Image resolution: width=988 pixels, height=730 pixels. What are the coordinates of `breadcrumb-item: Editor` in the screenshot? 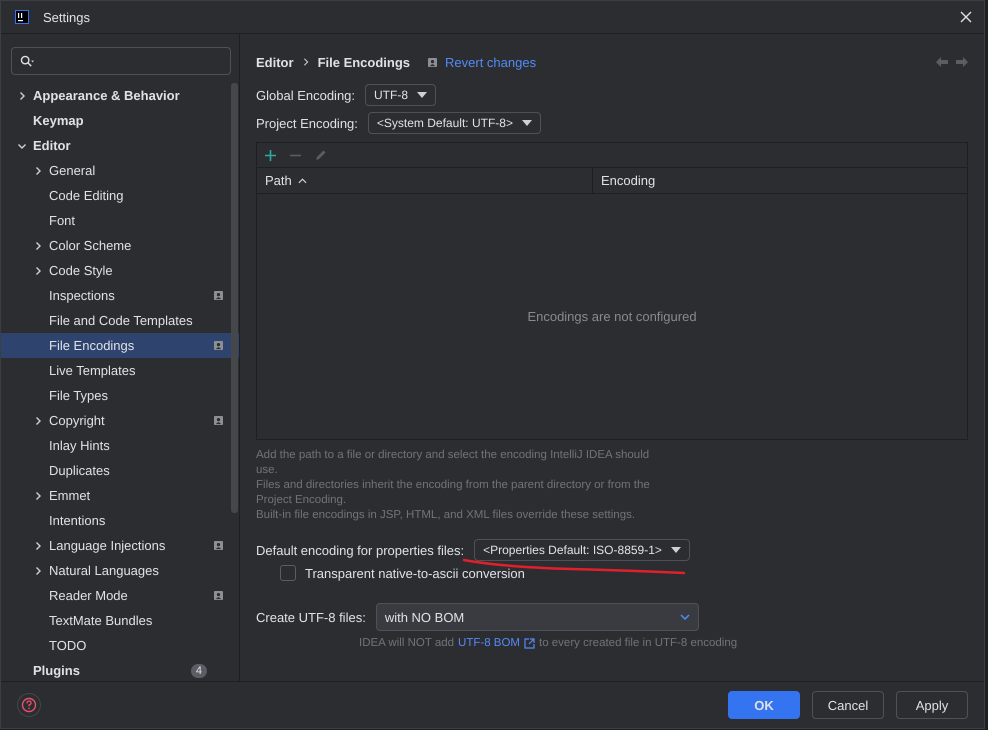 It's located at (275, 62).